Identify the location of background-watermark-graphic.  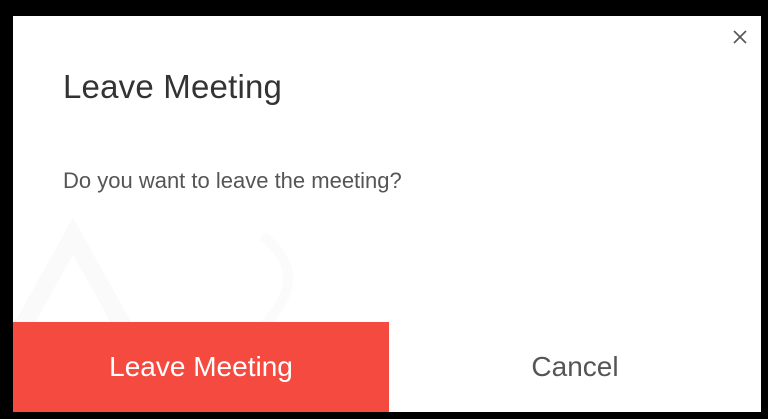
(154, 274).